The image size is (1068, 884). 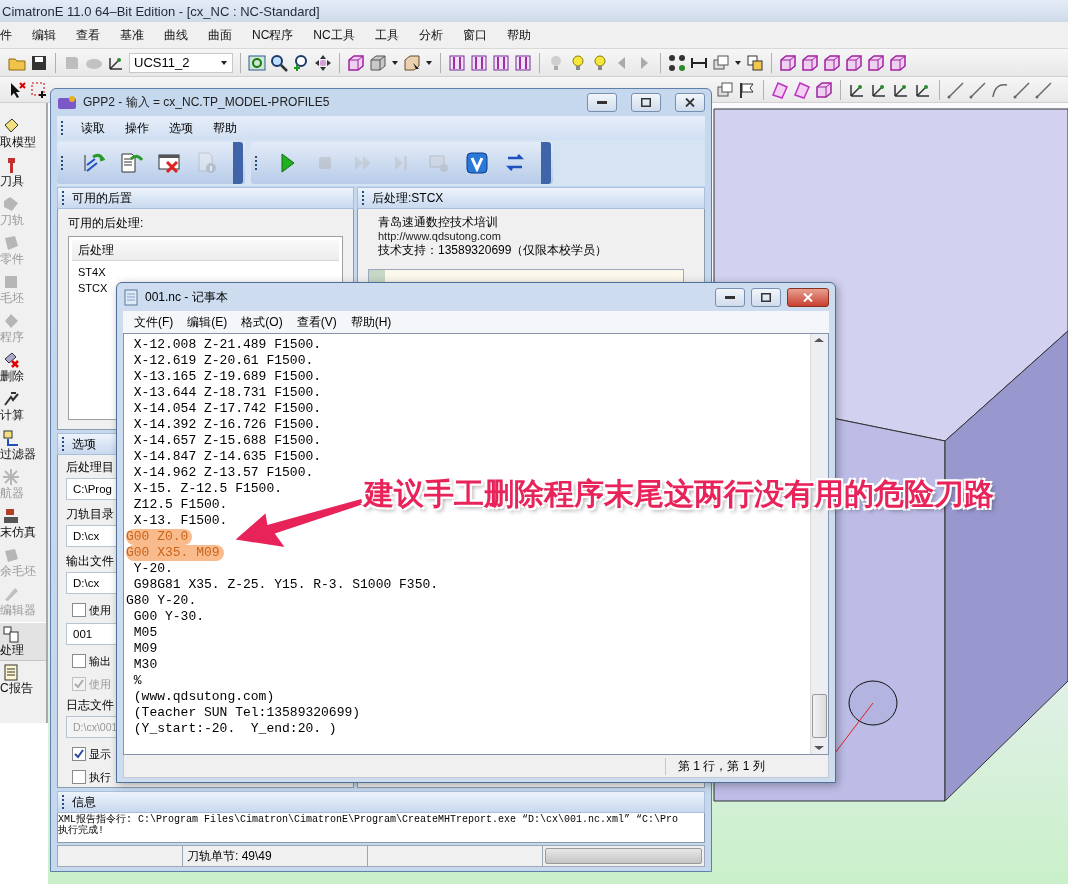 I want to click on status-text: 第 1 行，第 1 列, so click(x=746, y=766).